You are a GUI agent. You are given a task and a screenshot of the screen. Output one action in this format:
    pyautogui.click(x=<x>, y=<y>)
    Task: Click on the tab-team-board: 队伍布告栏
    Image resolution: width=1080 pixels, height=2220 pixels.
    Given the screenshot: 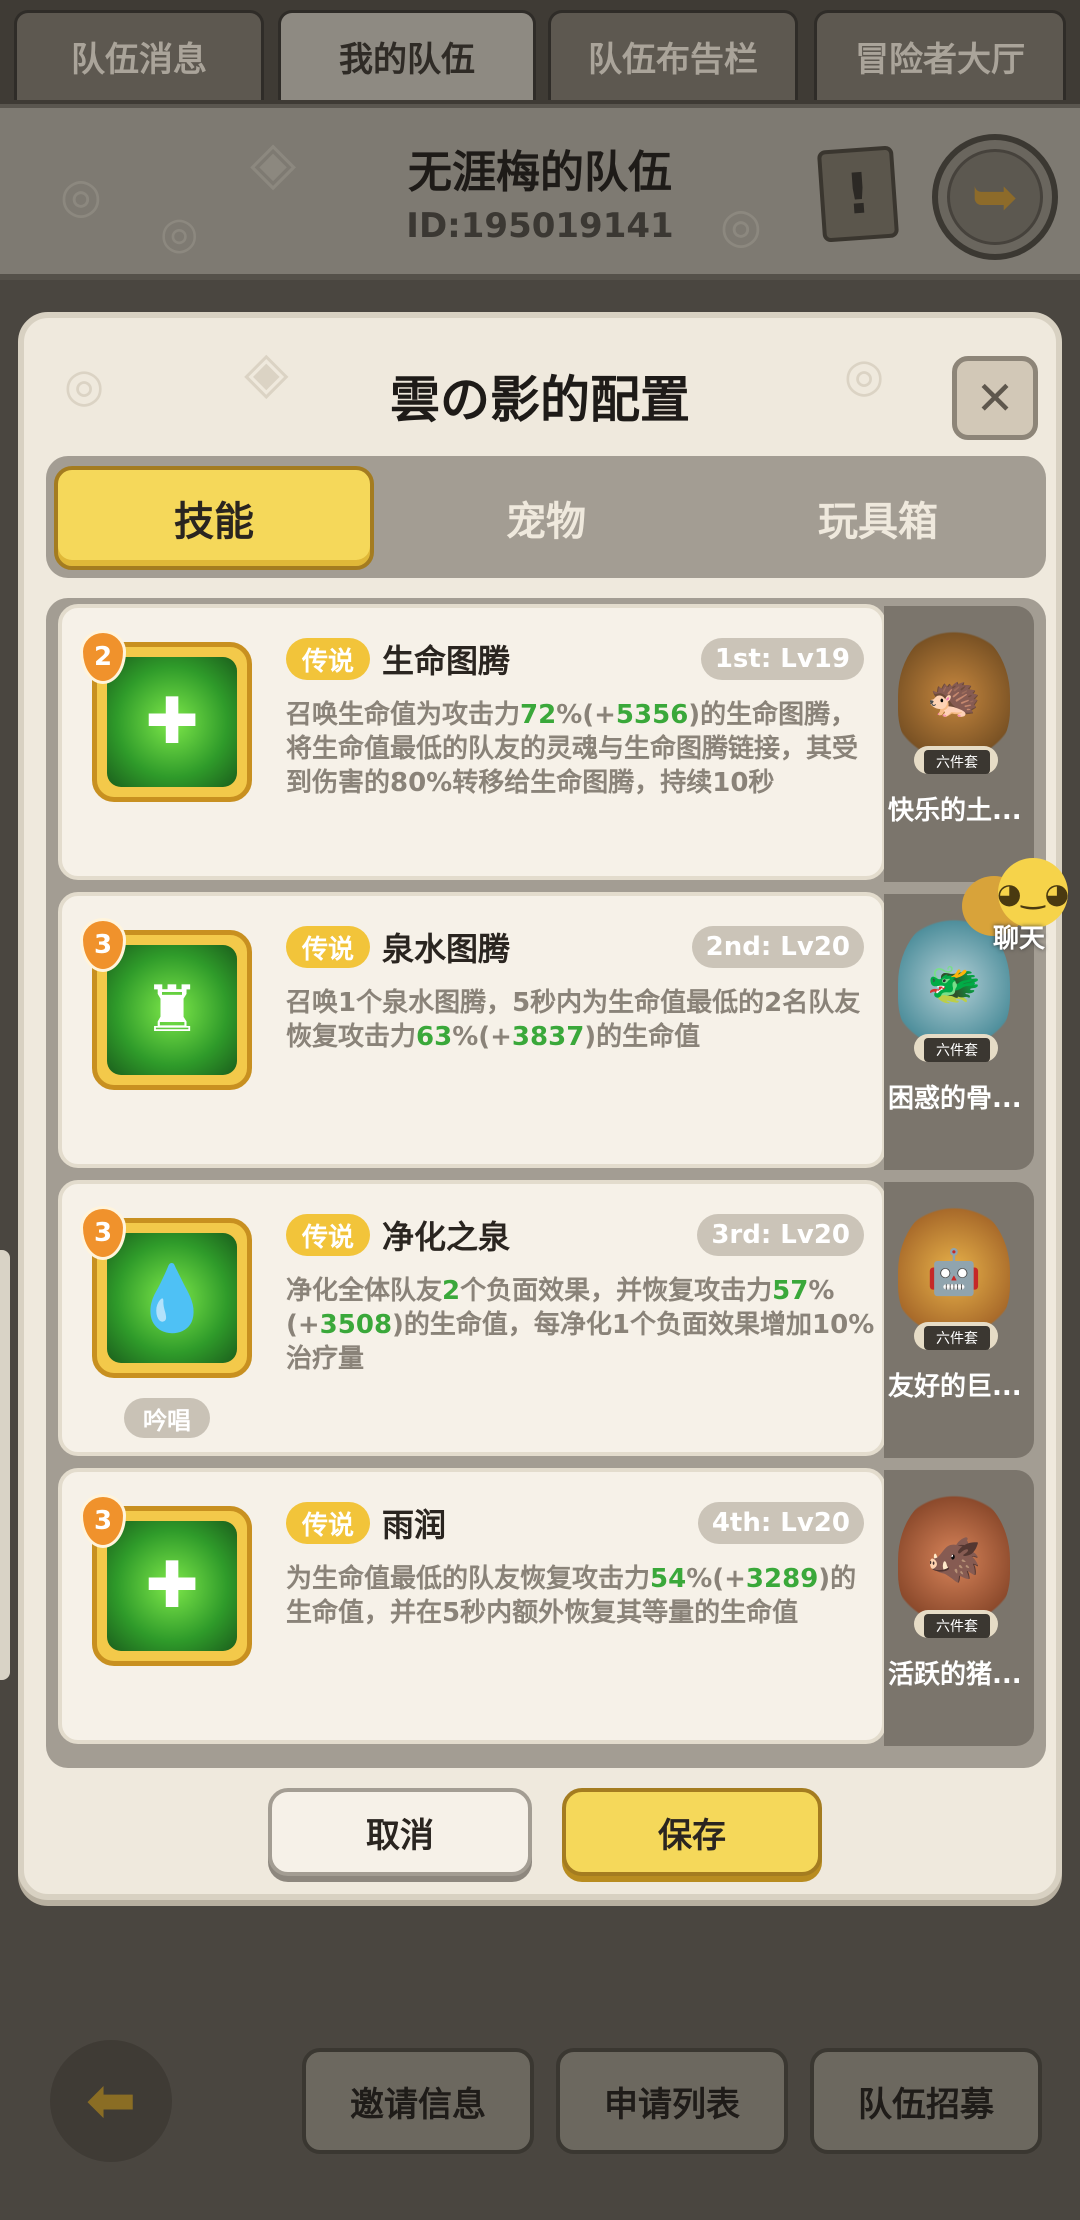 What is the action you would take?
    pyautogui.click(x=673, y=55)
    